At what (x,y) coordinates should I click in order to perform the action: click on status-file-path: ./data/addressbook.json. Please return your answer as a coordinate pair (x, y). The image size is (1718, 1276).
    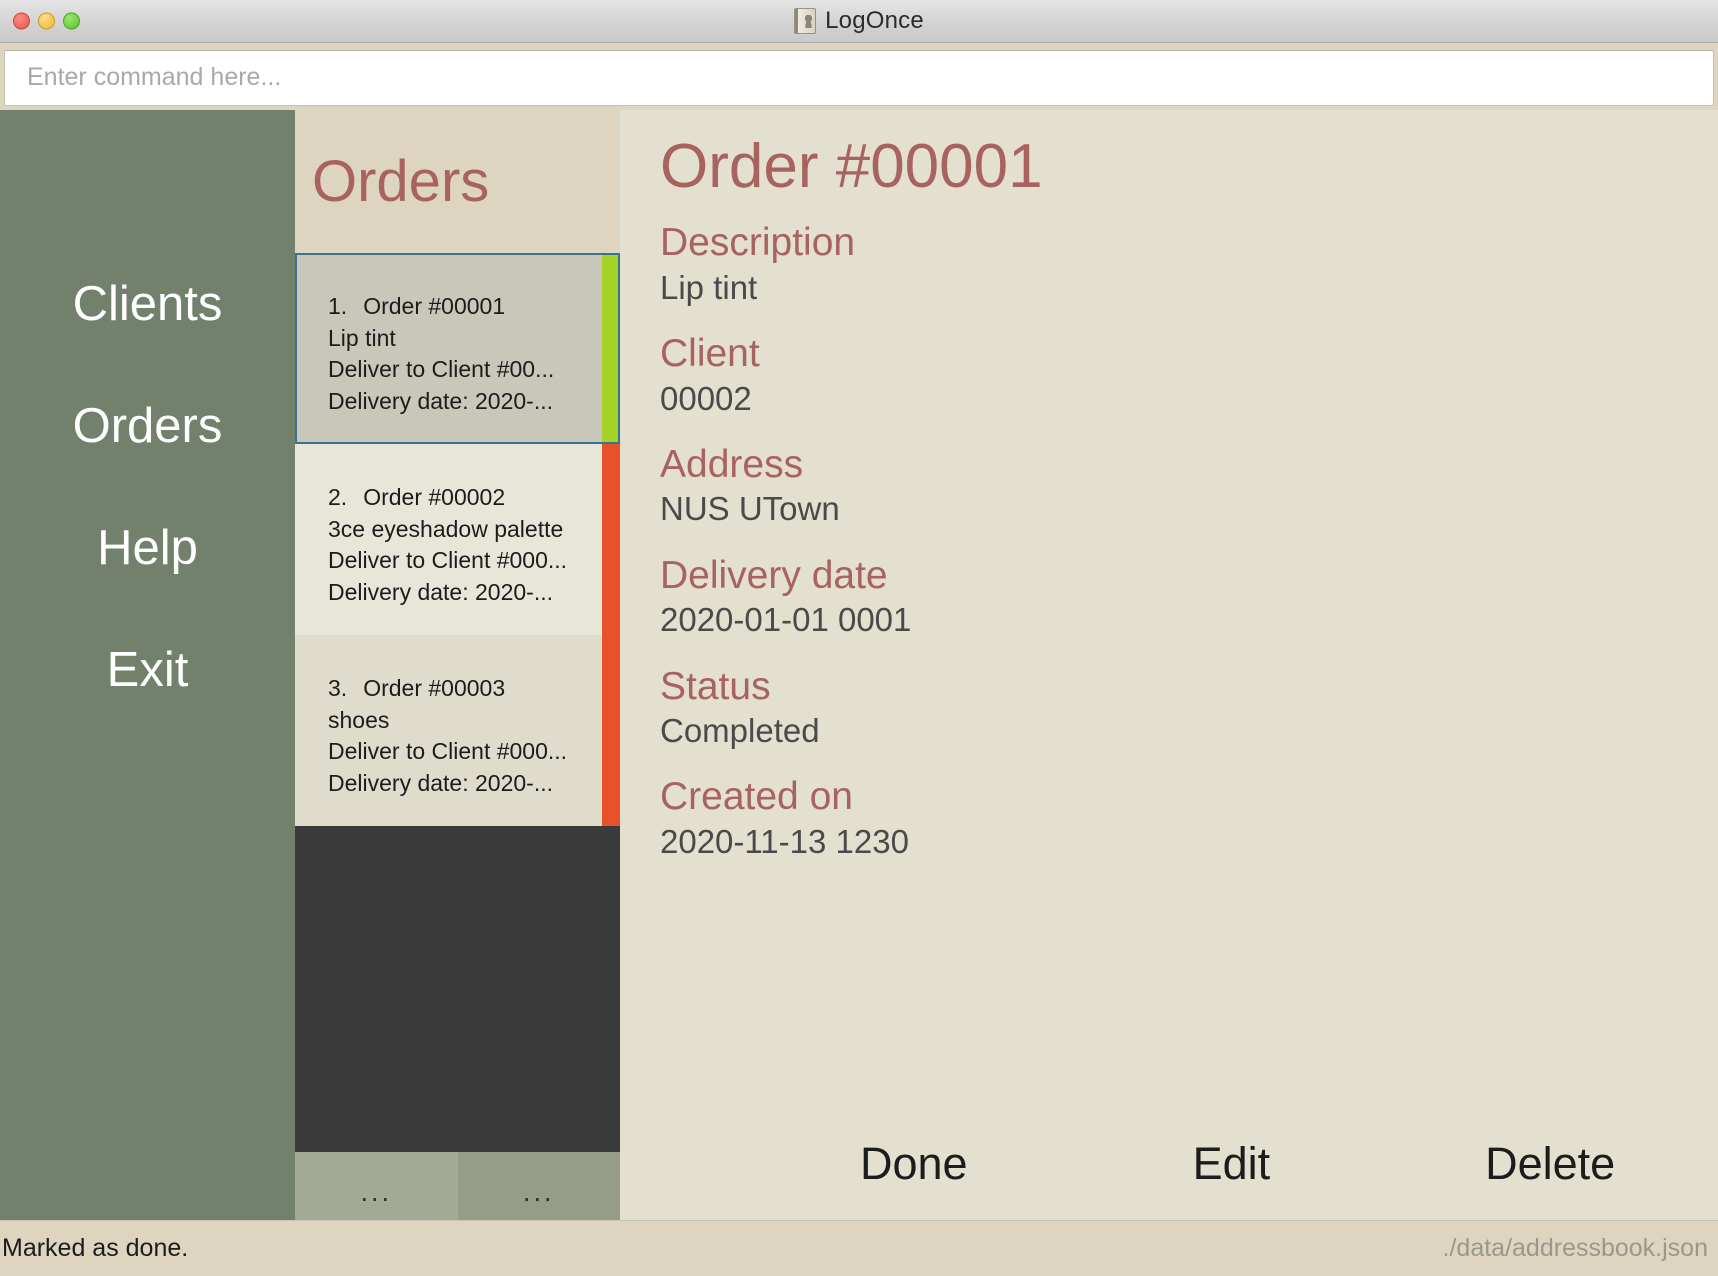
    Looking at the image, I should click on (1575, 1248).